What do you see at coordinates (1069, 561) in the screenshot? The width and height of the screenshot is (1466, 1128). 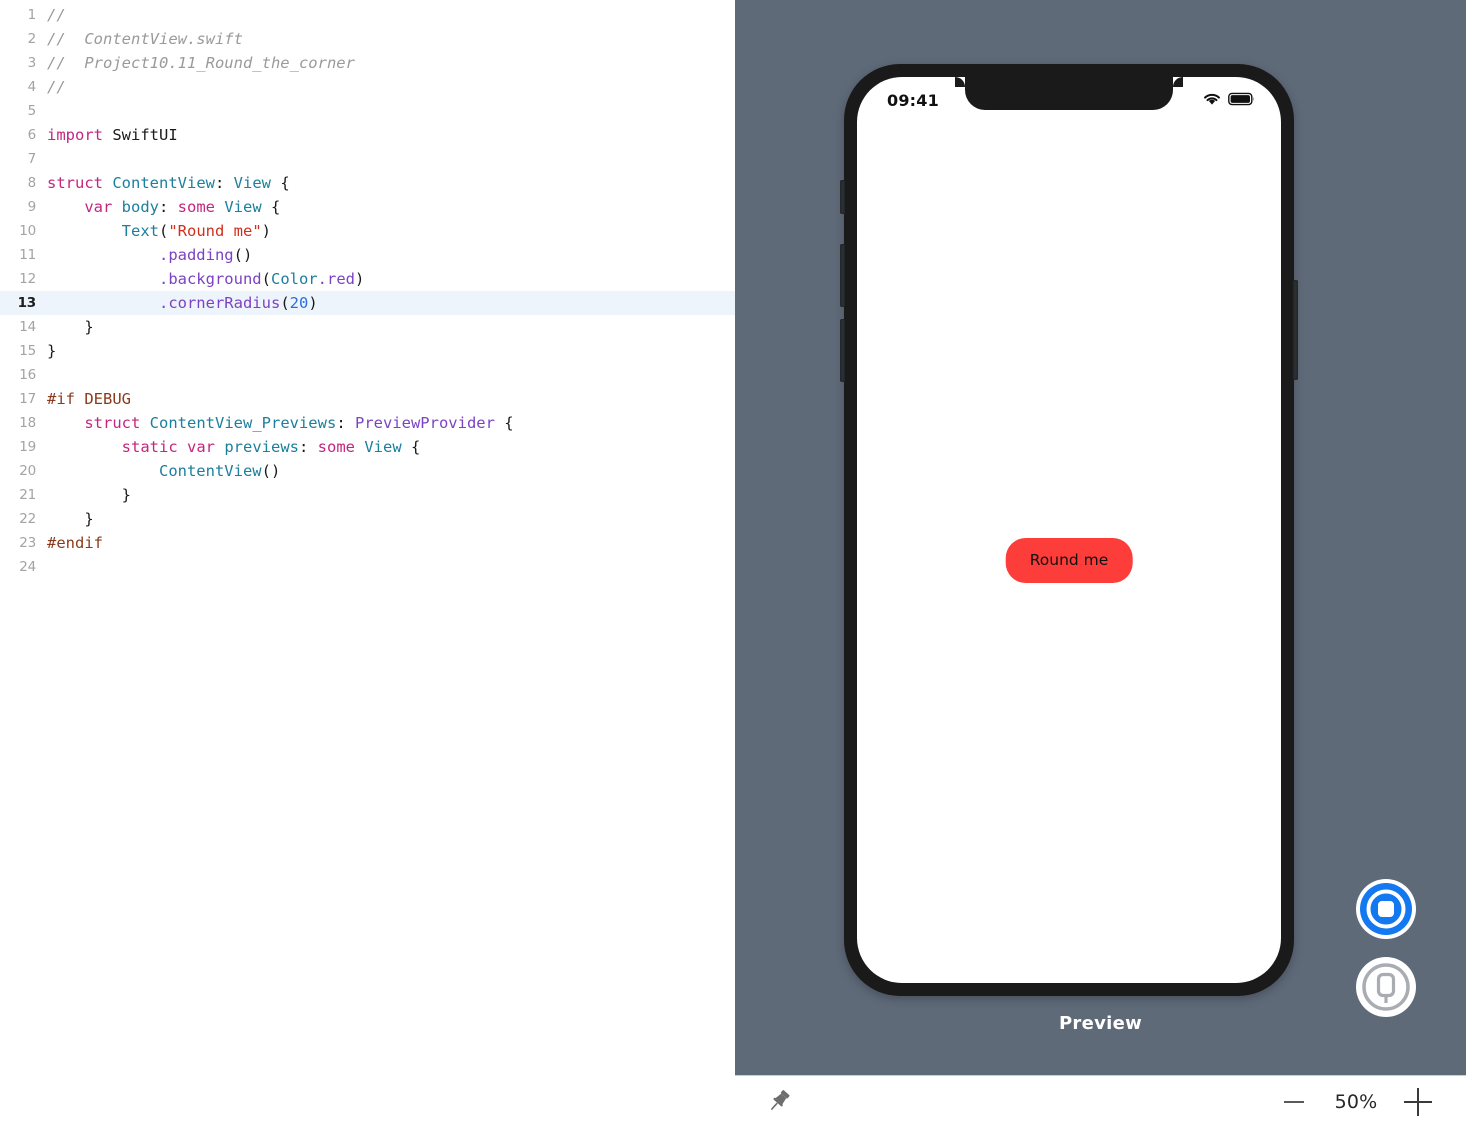 I see `round-me-button: Round me` at bounding box center [1069, 561].